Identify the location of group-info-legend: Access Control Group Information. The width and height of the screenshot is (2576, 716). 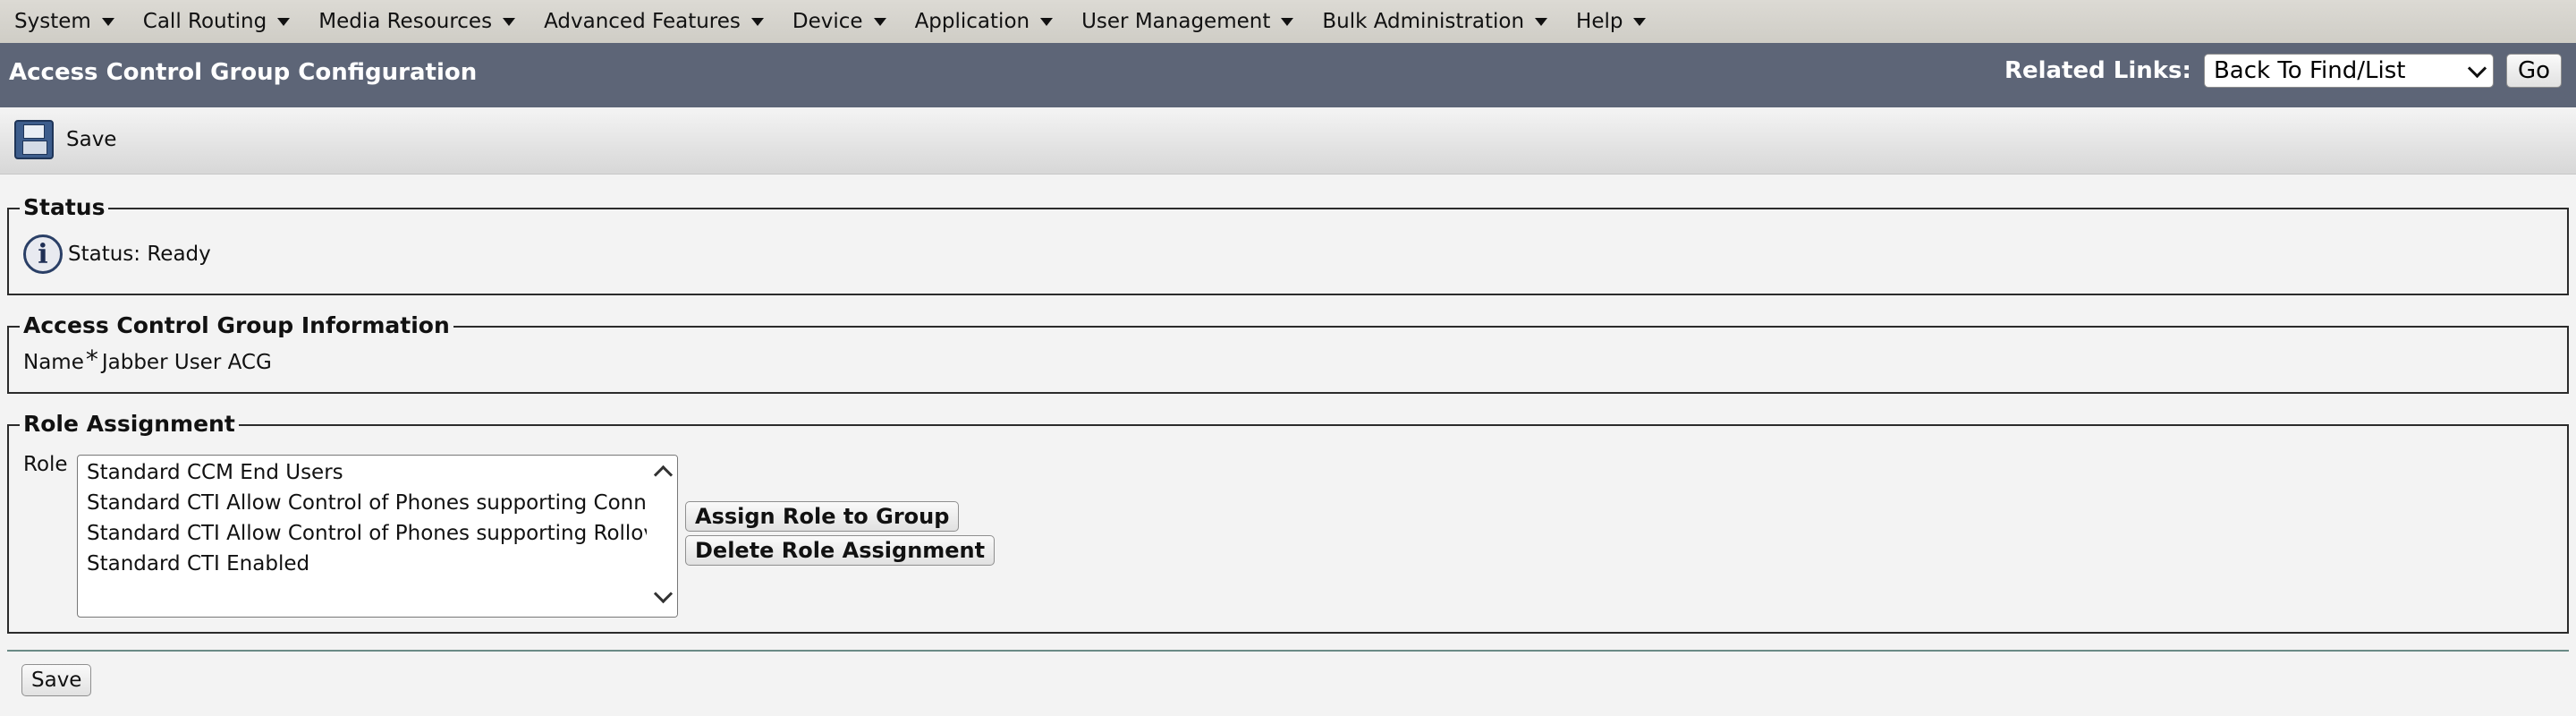
(236, 325).